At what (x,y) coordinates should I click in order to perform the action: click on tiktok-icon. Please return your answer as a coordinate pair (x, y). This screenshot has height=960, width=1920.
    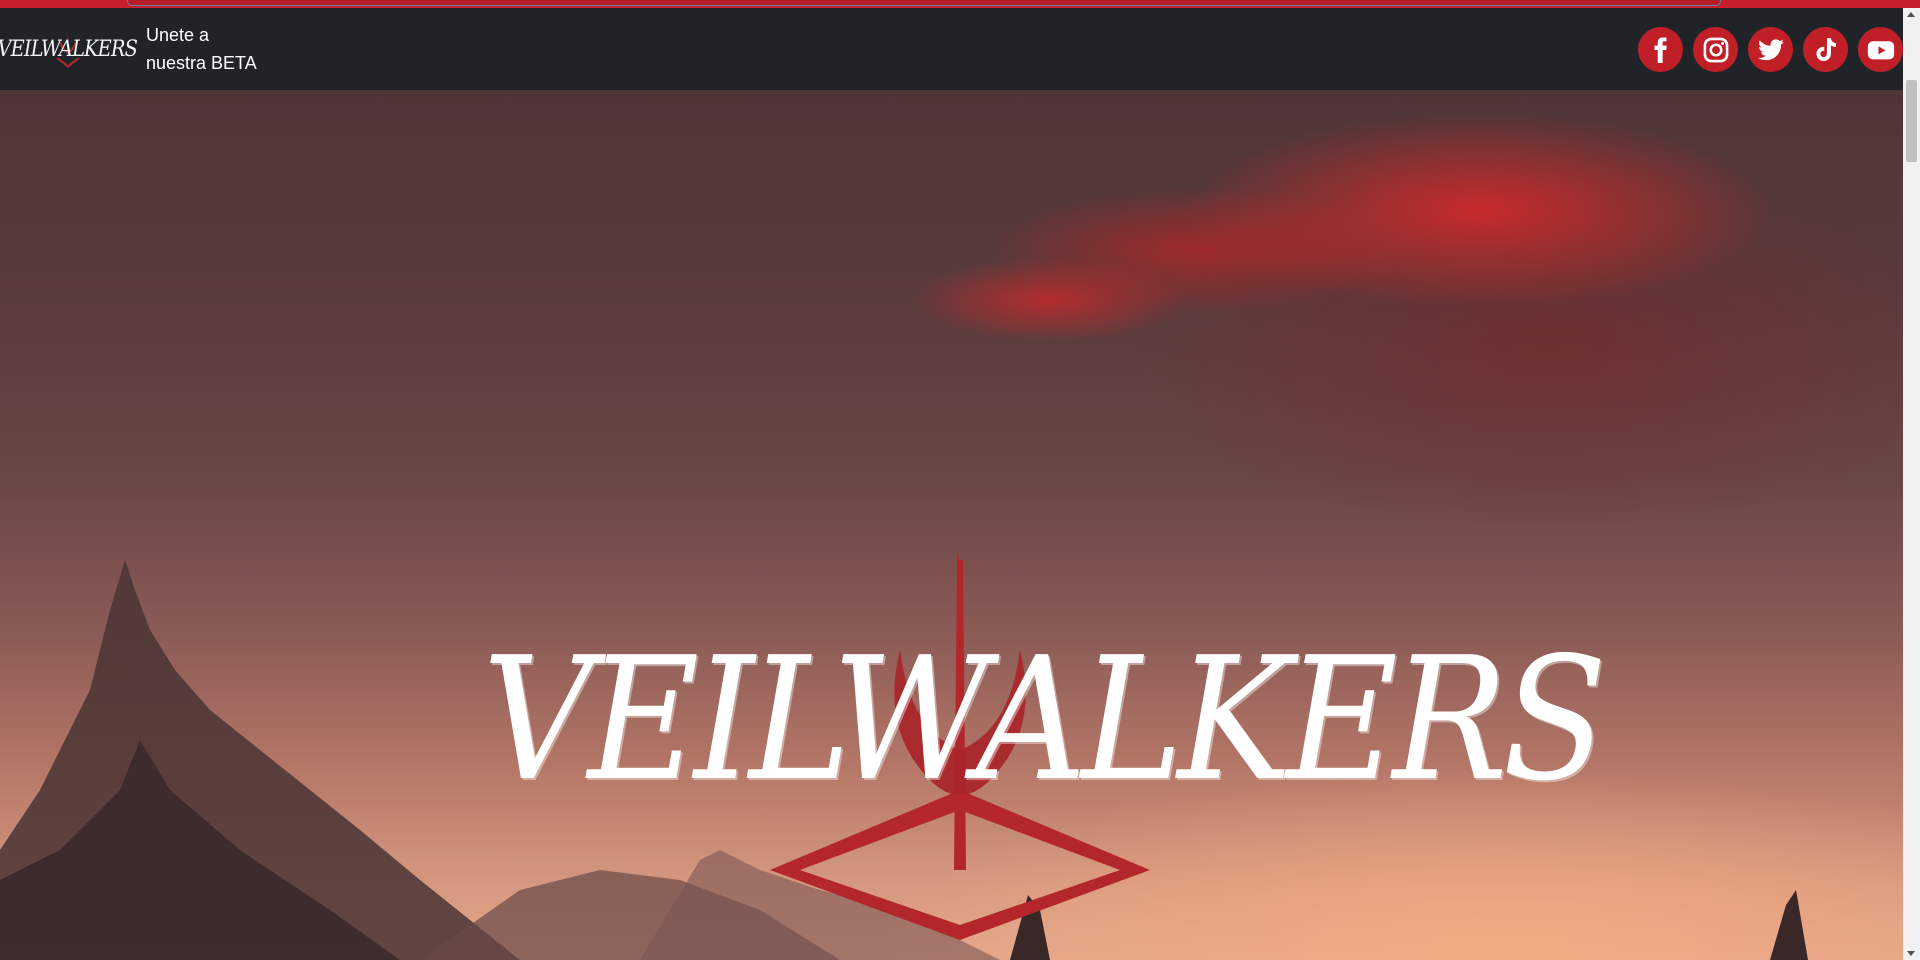
    Looking at the image, I should click on (1825, 49).